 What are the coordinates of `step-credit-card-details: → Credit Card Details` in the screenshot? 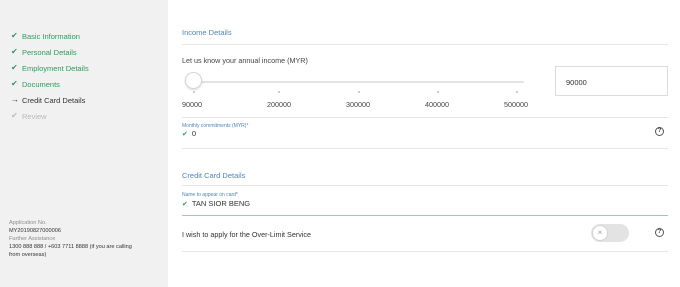 It's located at (50, 100).